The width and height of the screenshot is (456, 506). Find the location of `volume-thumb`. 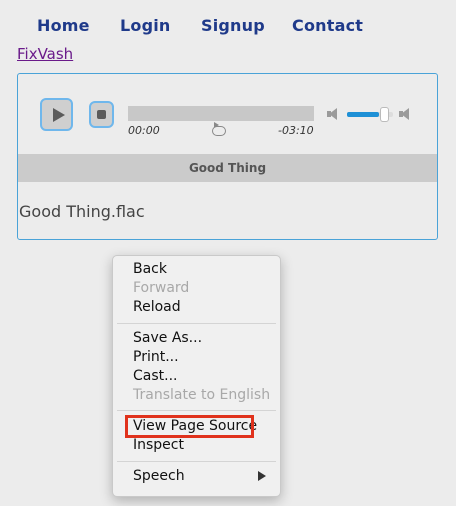

volume-thumb is located at coordinates (384, 114).